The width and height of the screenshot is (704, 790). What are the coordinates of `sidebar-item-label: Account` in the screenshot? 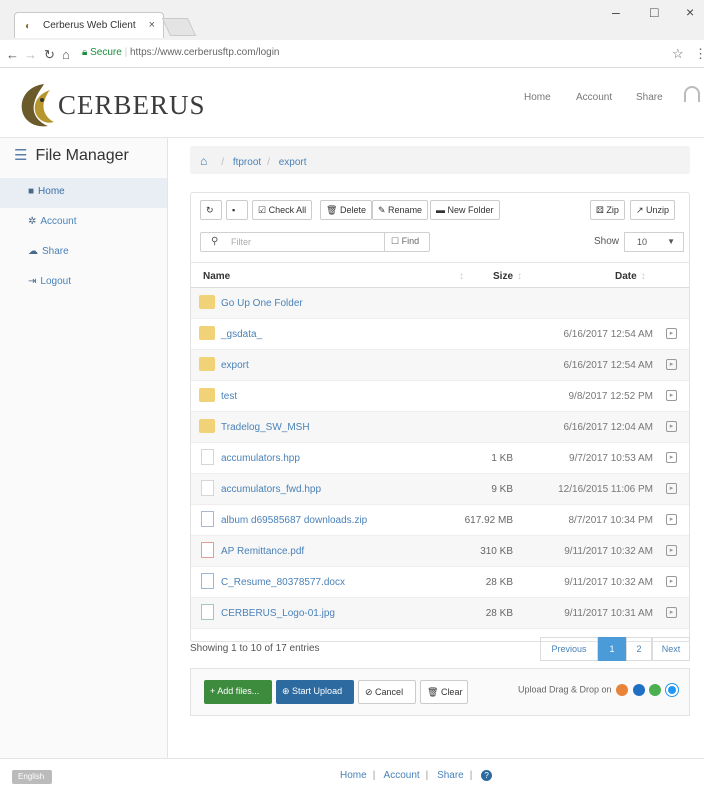 It's located at (58, 221).